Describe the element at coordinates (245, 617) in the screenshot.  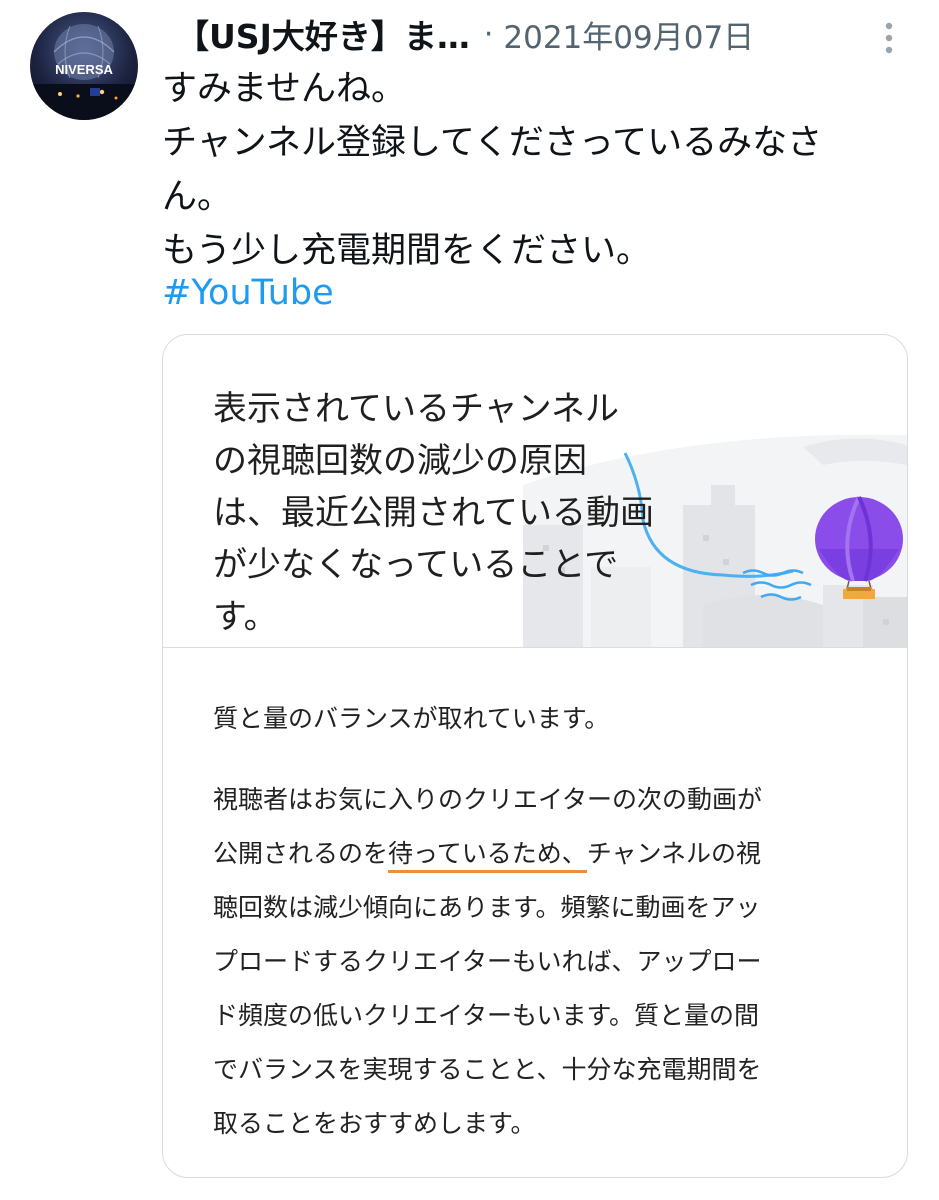
I see `card-headline-line: す。` at that location.